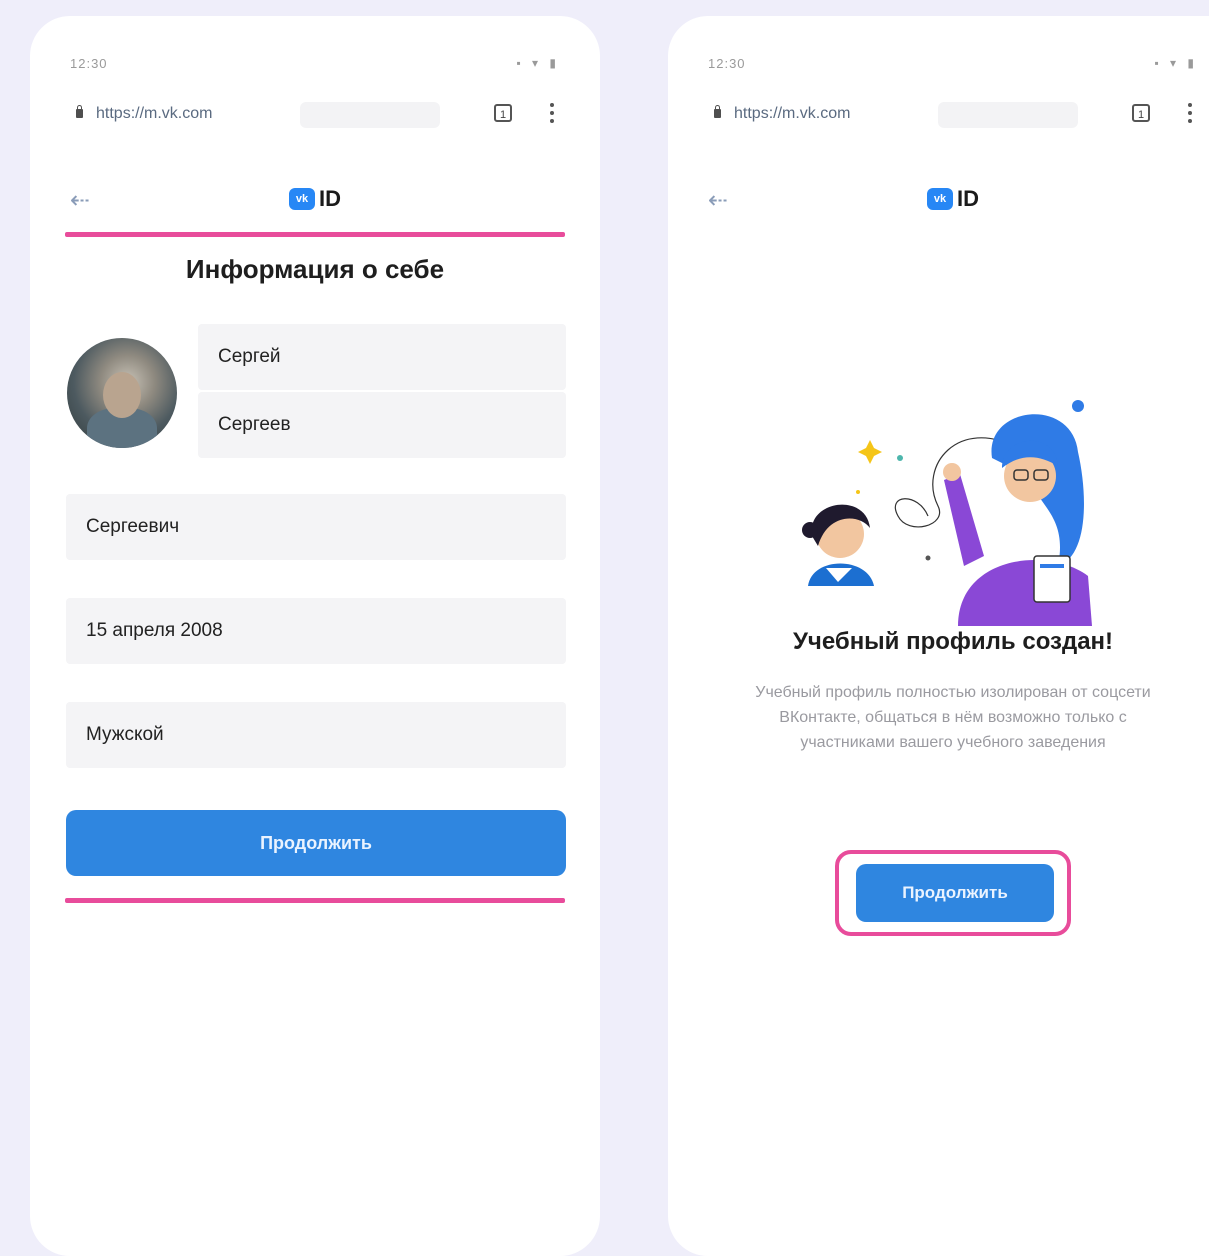 Image resolution: width=1209 pixels, height=1256 pixels. Describe the element at coordinates (316, 527) in the screenshot. I see `patronymic-field: Сергеевич` at that location.